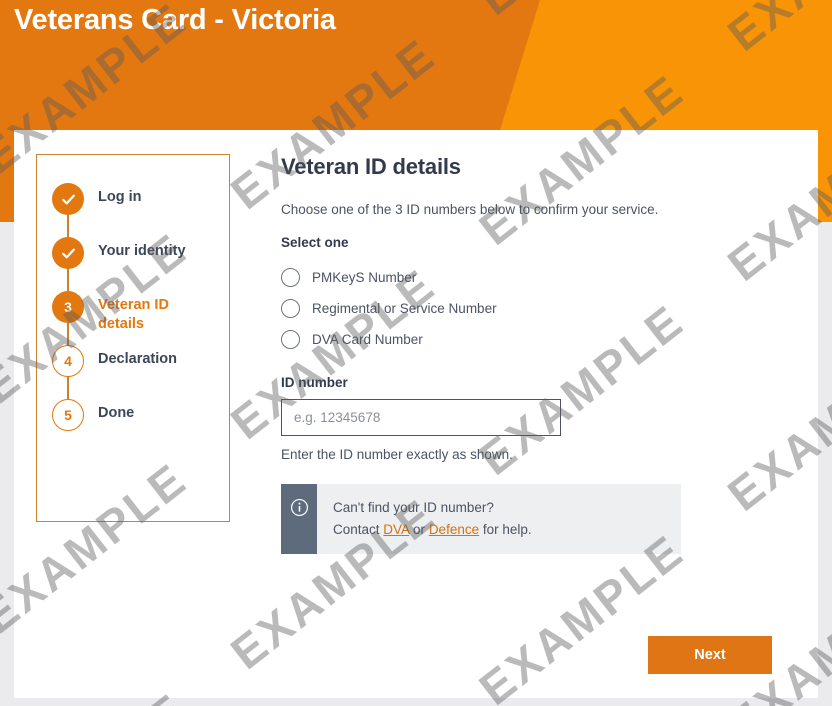 The width and height of the screenshot is (832, 706). I want to click on step-label-4: Declaration, so click(137, 359).